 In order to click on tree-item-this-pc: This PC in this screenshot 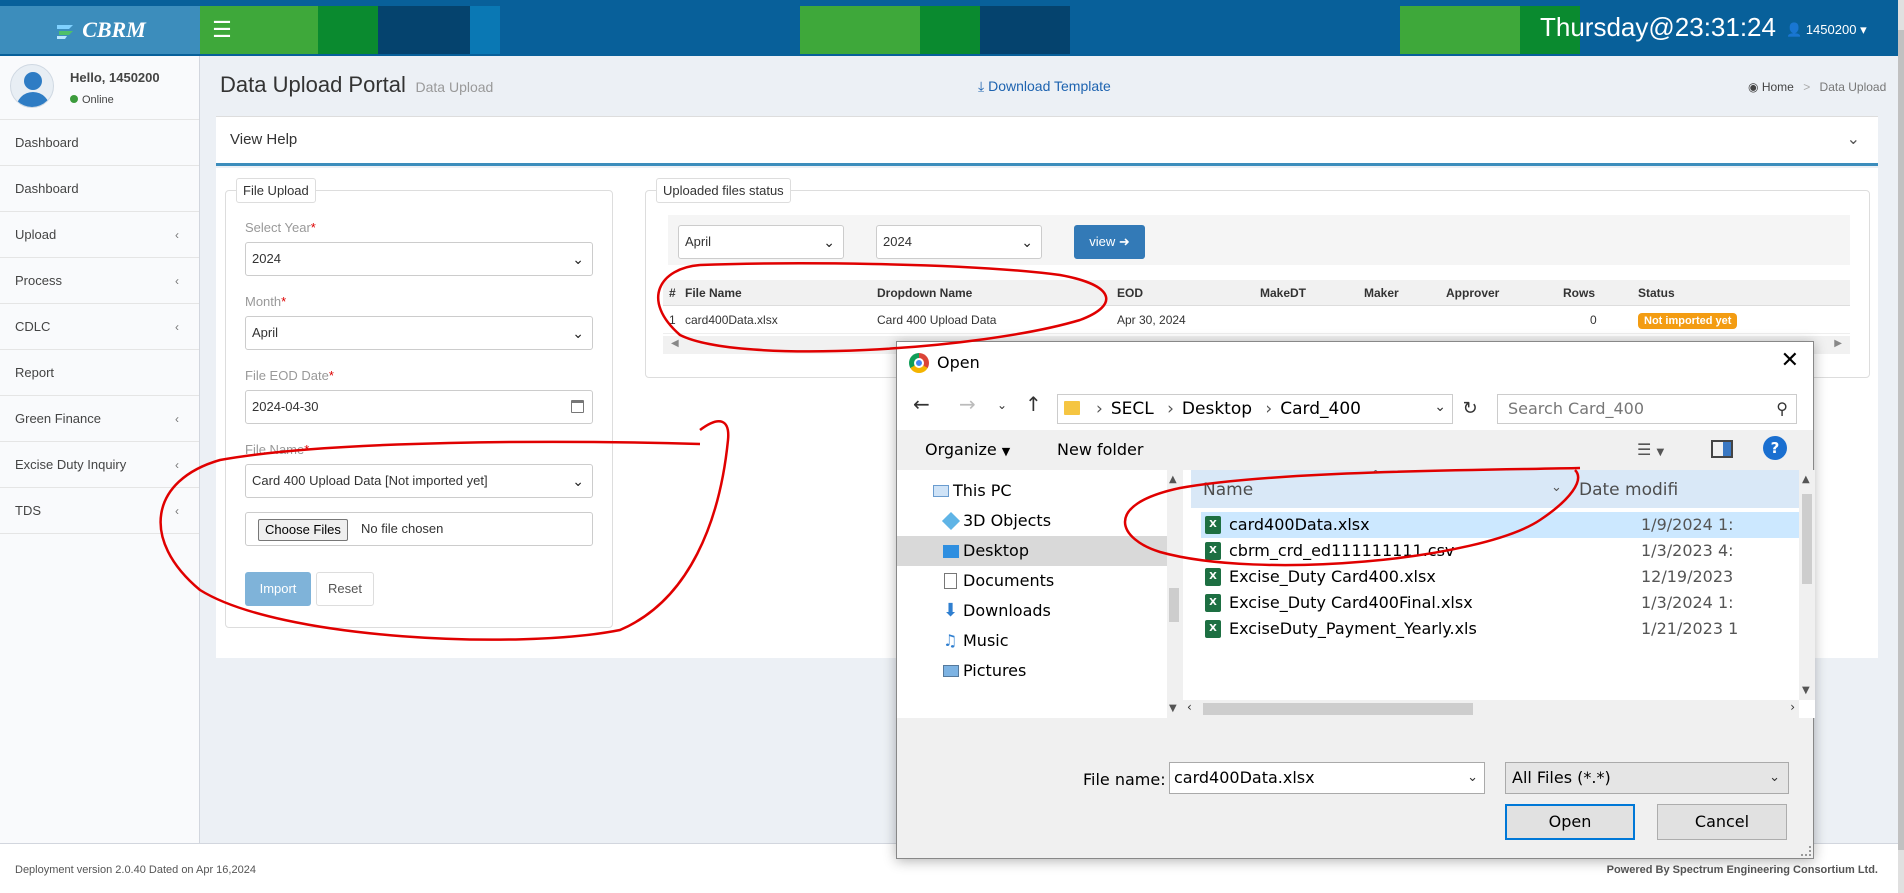, I will do `click(1032, 491)`.